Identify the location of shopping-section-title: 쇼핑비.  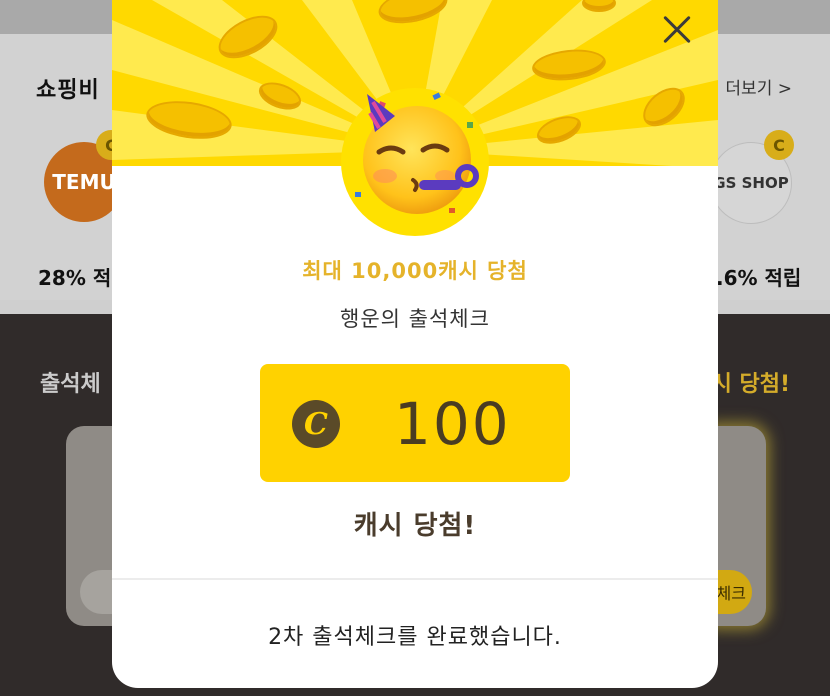
(68, 90).